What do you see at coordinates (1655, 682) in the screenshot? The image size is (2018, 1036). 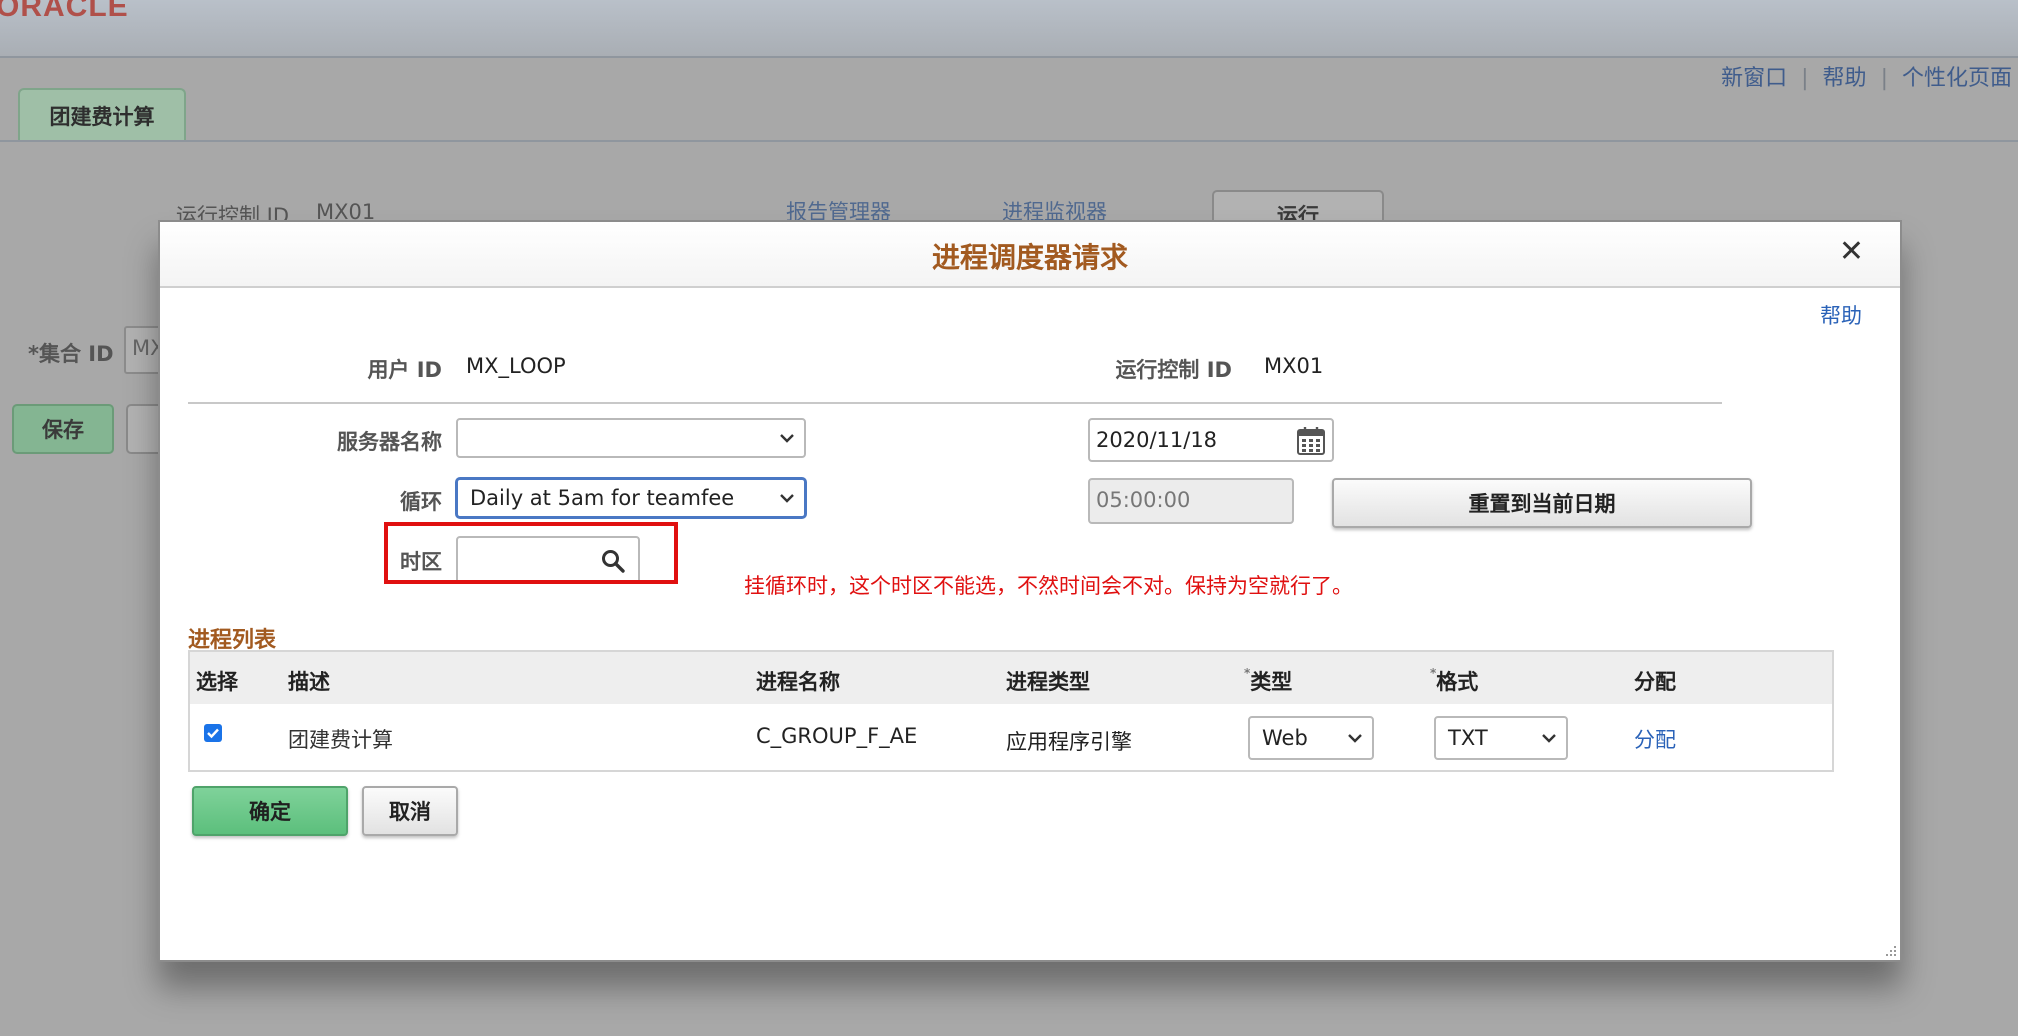 I see `col-distribution: 分配` at bounding box center [1655, 682].